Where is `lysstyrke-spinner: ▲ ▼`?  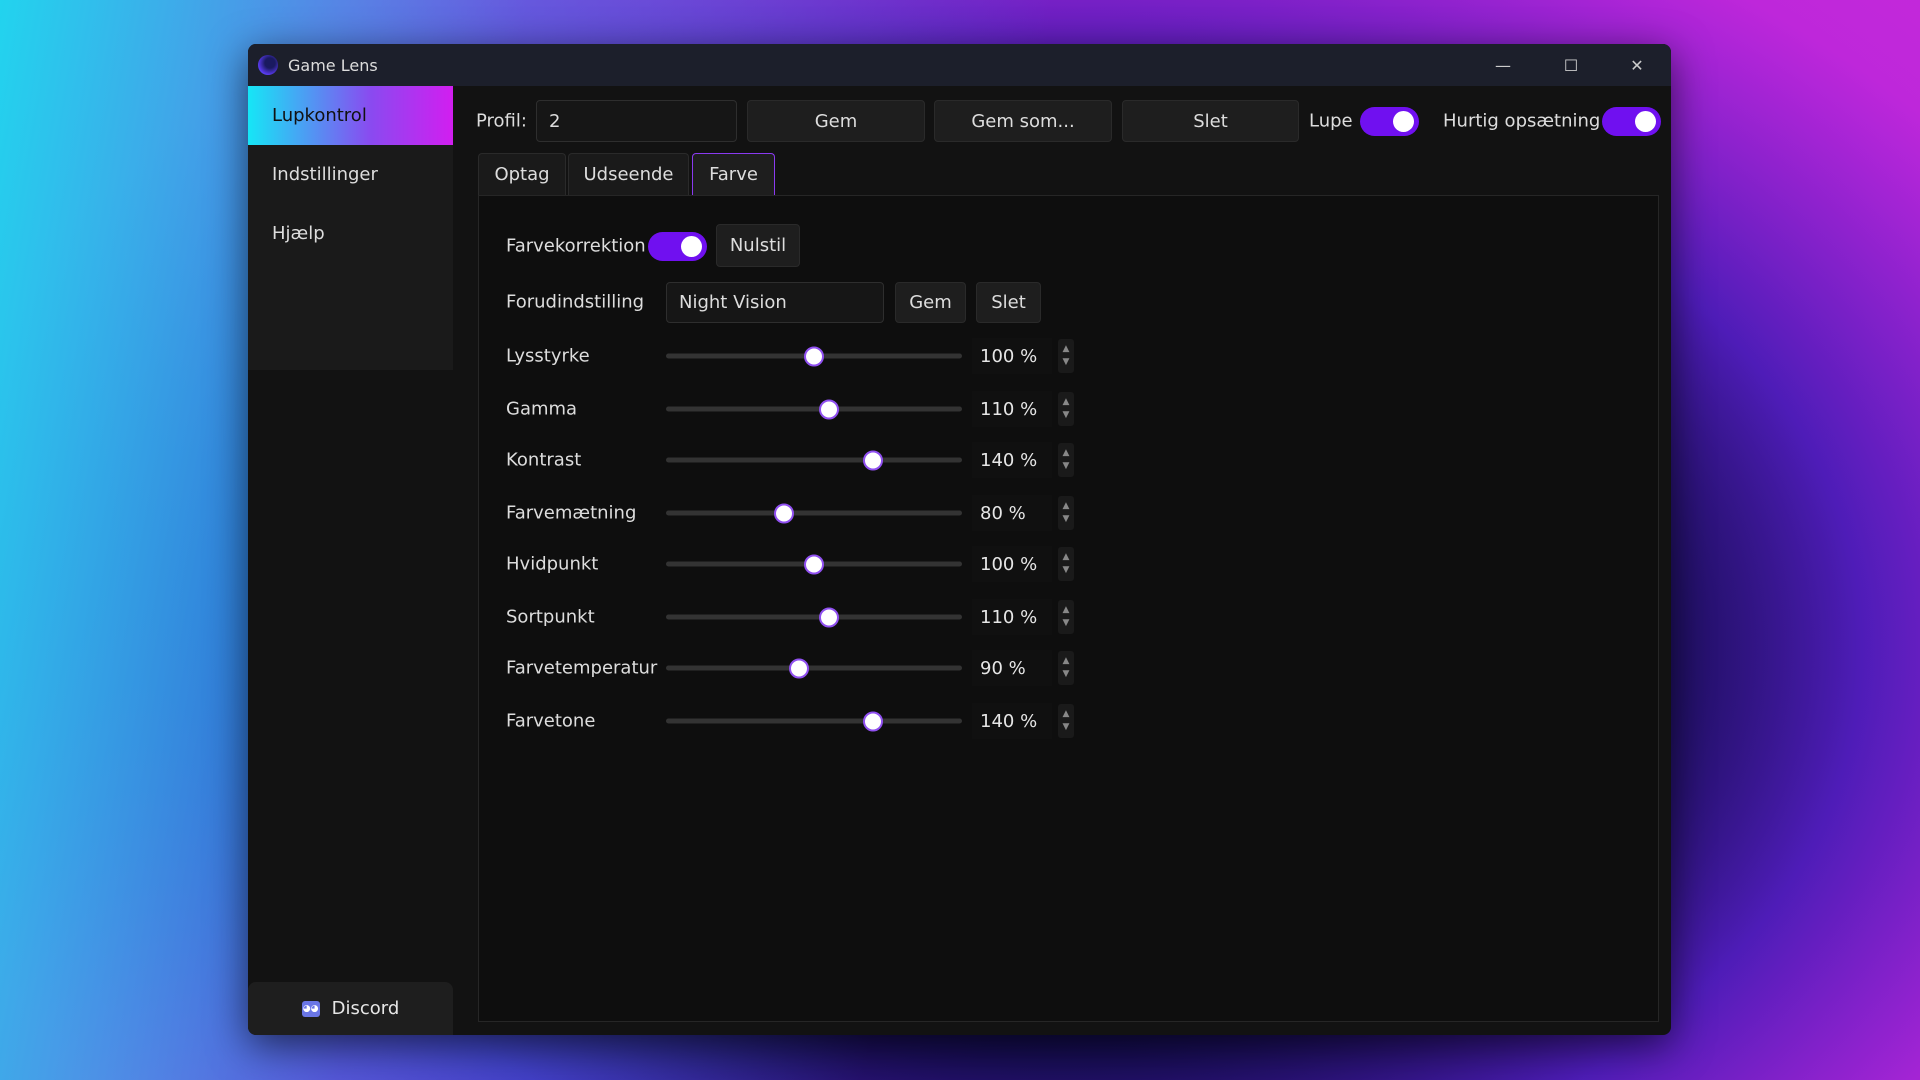
lysstyrke-spinner: ▲ ▼ is located at coordinates (1066, 356).